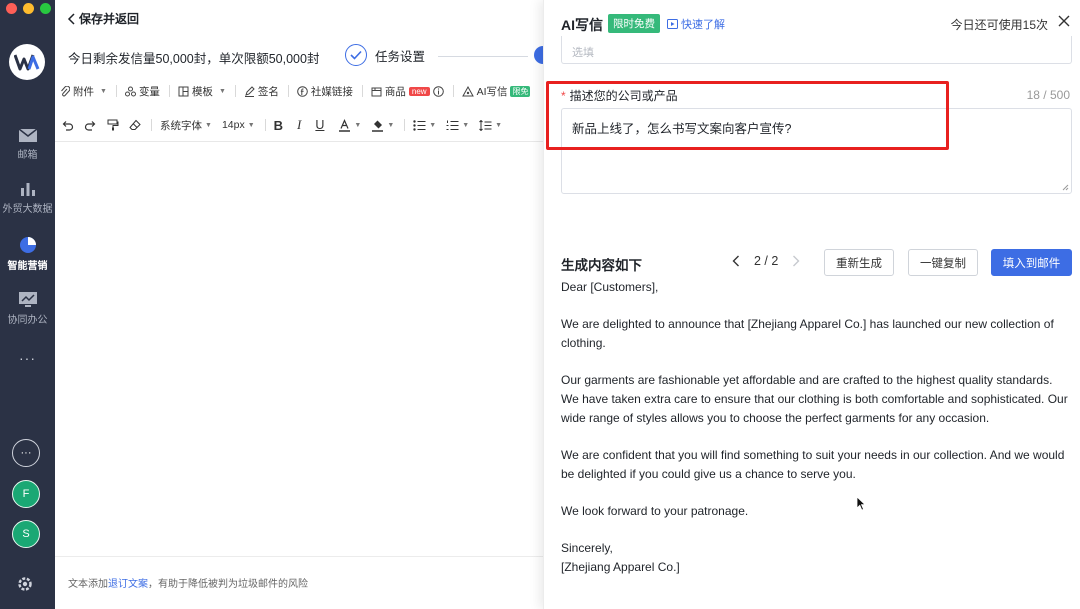 This screenshot has height=609, width=1080. What do you see at coordinates (610, 287) in the screenshot?
I see `content-greeting: Dear [Customers],` at bounding box center [610, 287].